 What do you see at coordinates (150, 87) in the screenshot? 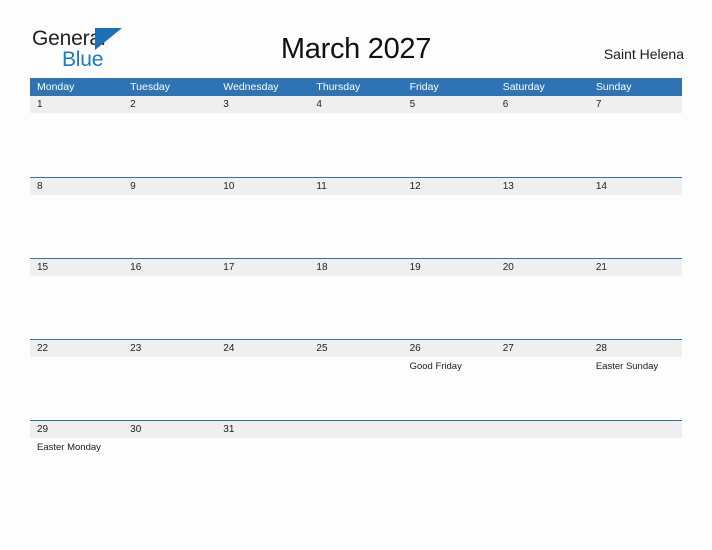
I see `weekday-header-tuesday: Tuesday` at bounding box center [150, 87].